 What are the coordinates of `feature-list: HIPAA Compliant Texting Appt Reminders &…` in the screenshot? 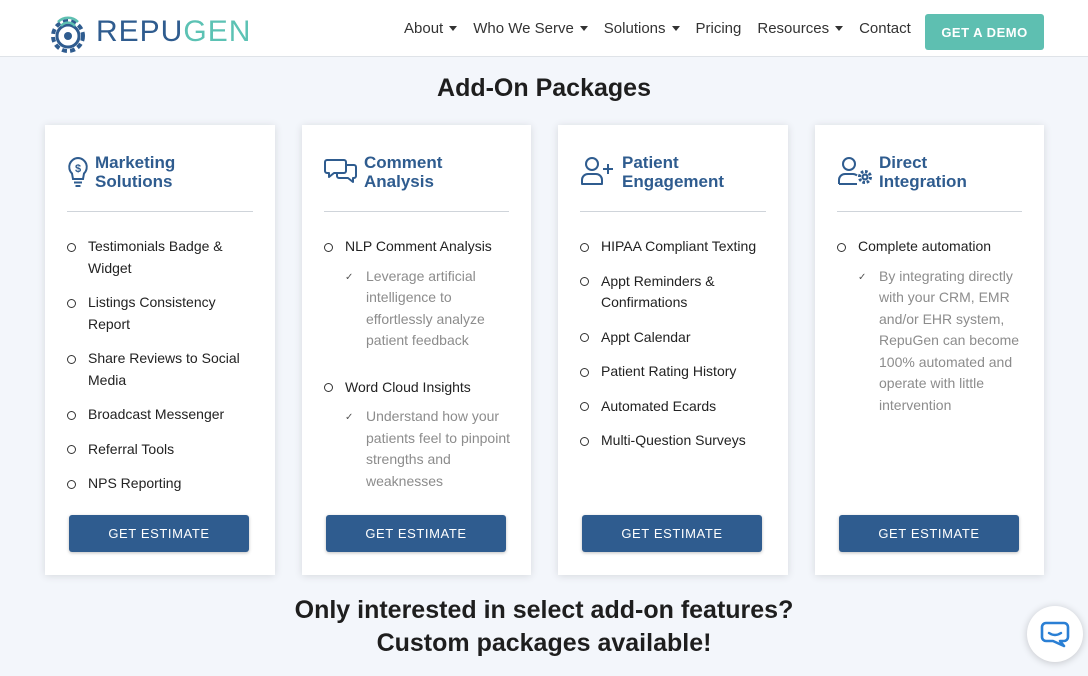 It's located at (675, 344).